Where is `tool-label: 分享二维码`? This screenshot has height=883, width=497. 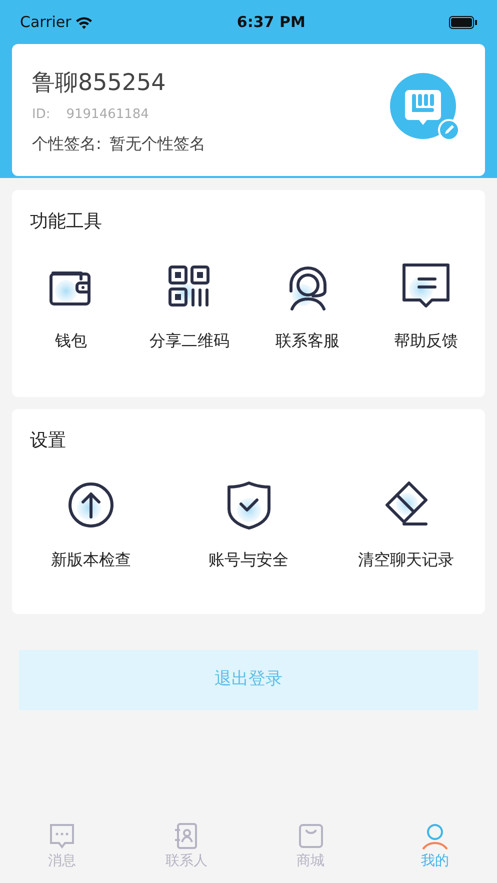
tool-label: 分享二维码 is located at coordinates (189, 341).